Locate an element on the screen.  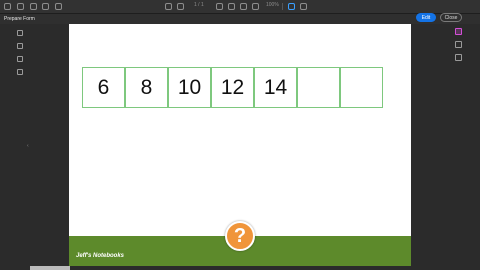
thumbnails-icon is located at coordinates (20, 33).